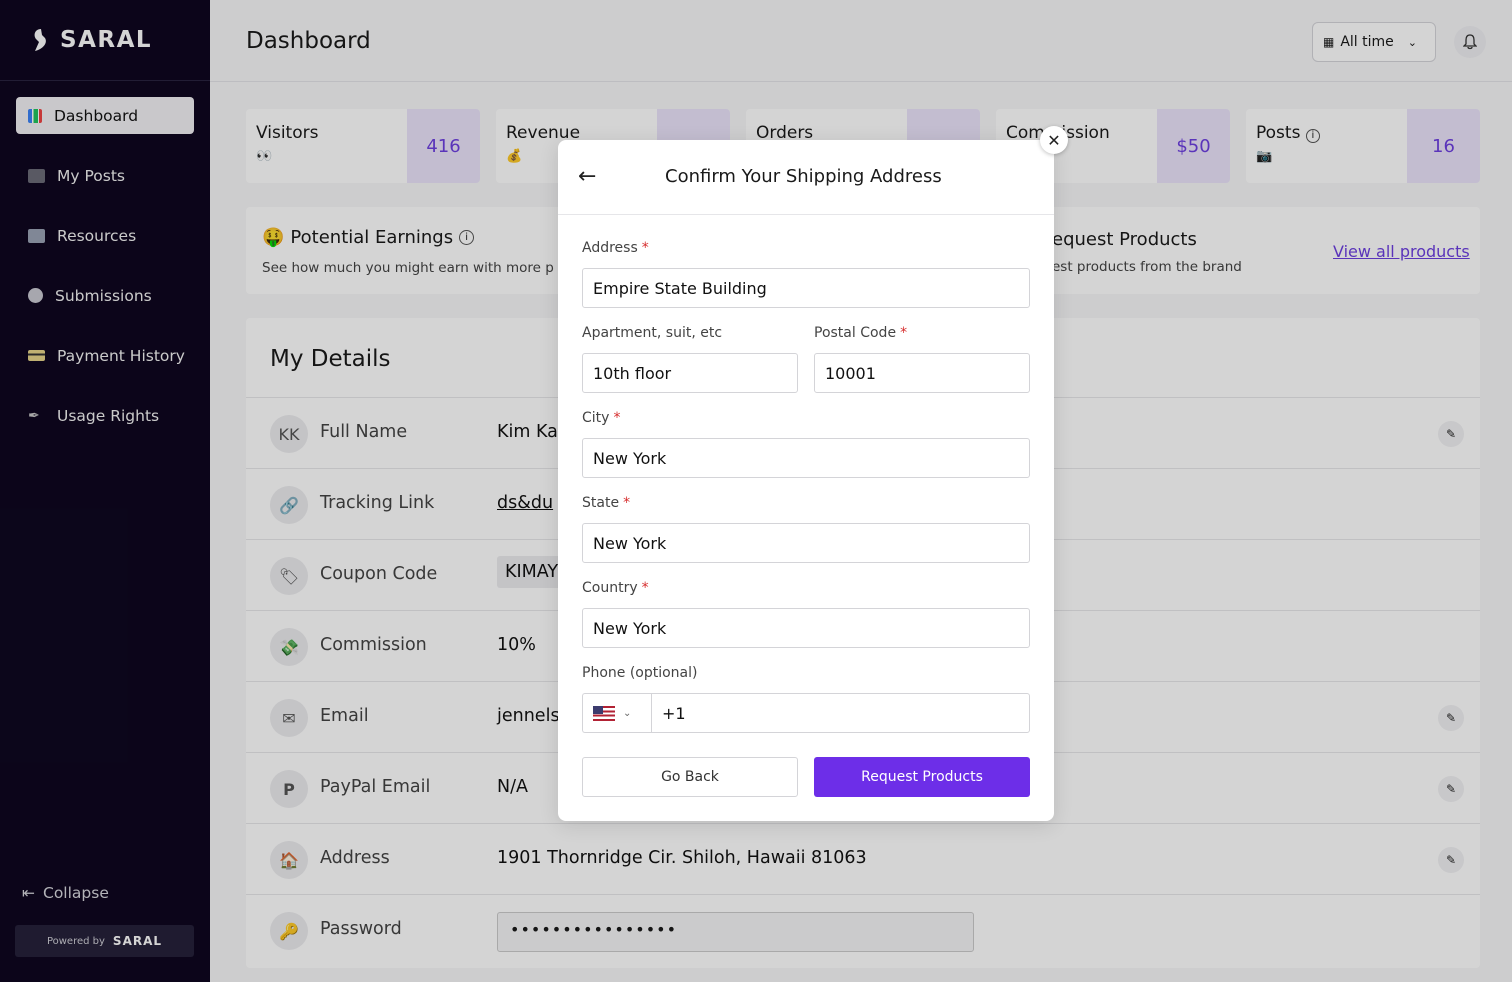 Image resolution: width=1512 pixels, height=982 pixels. What do you see at coordinates (806, 288) in the screenshot?
I see `address-input` at bounding box center [806, 288].